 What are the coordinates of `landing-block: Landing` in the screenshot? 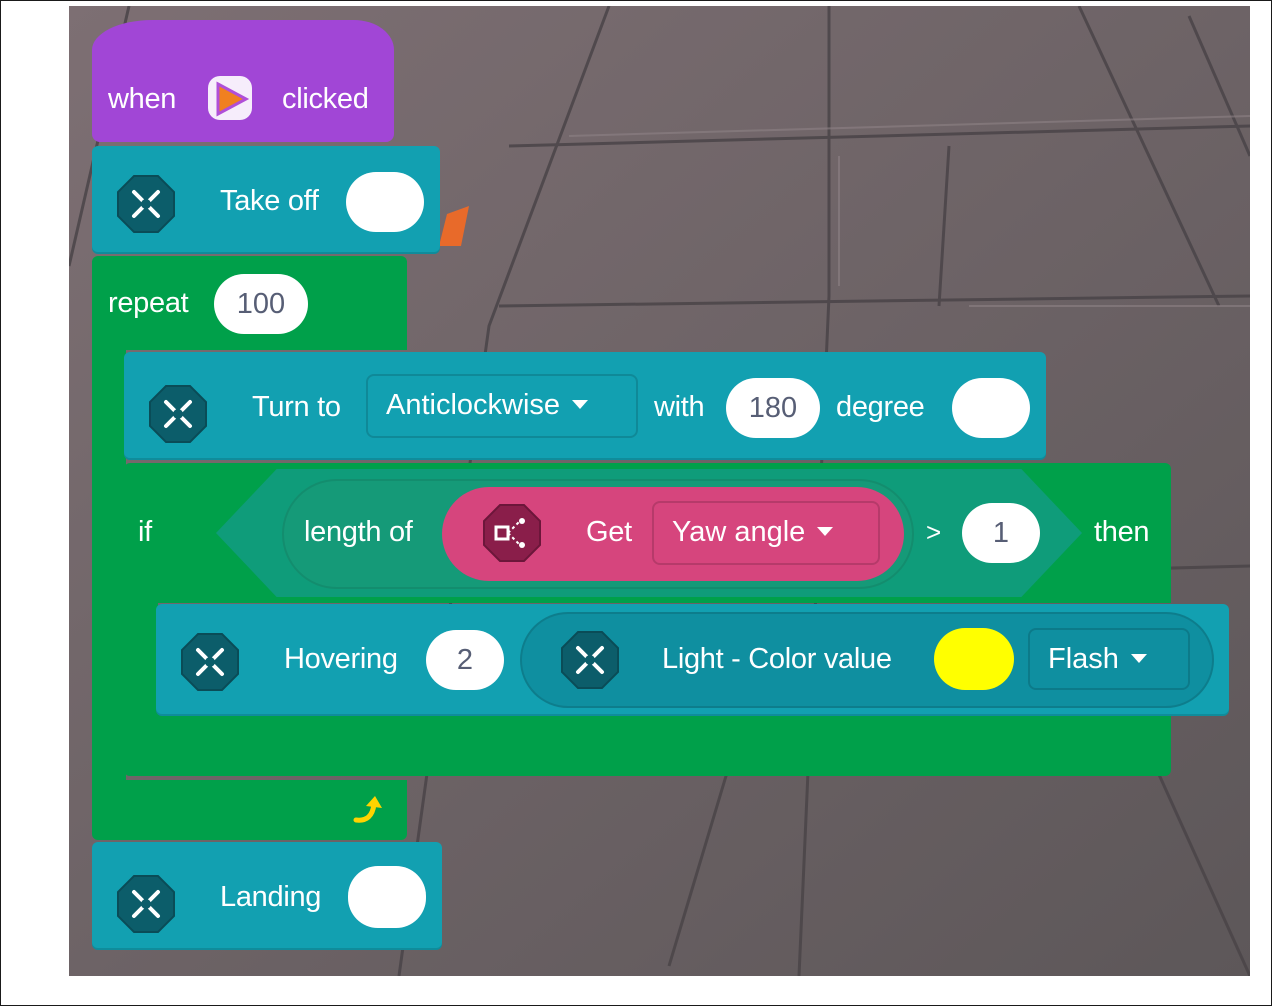 It's located at (267, 896).